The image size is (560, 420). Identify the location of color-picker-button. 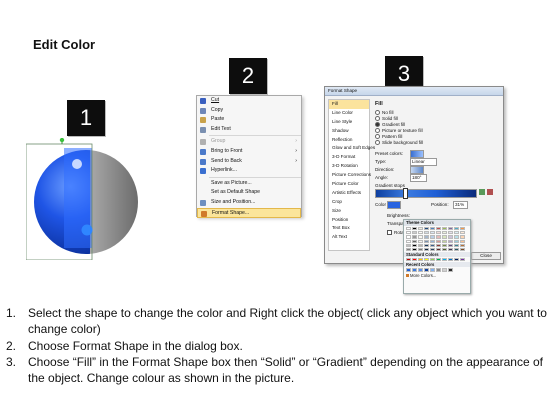
(394, 205).